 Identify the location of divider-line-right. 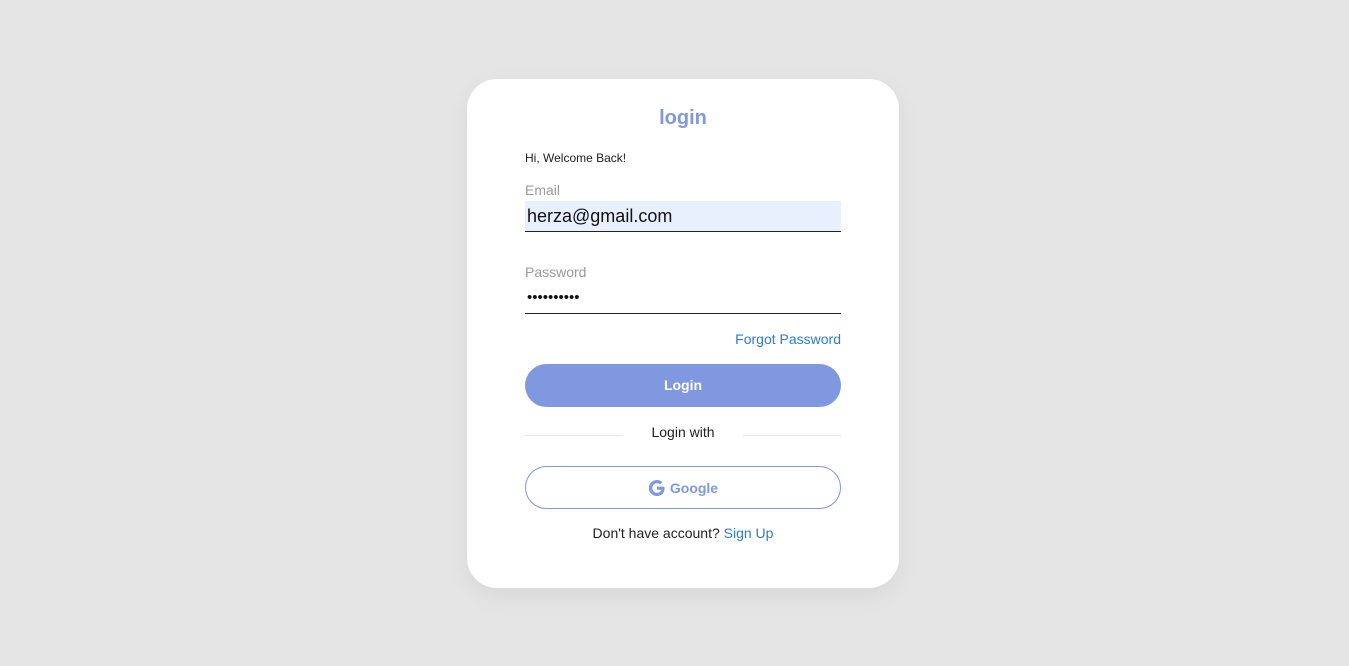
(792, 435).